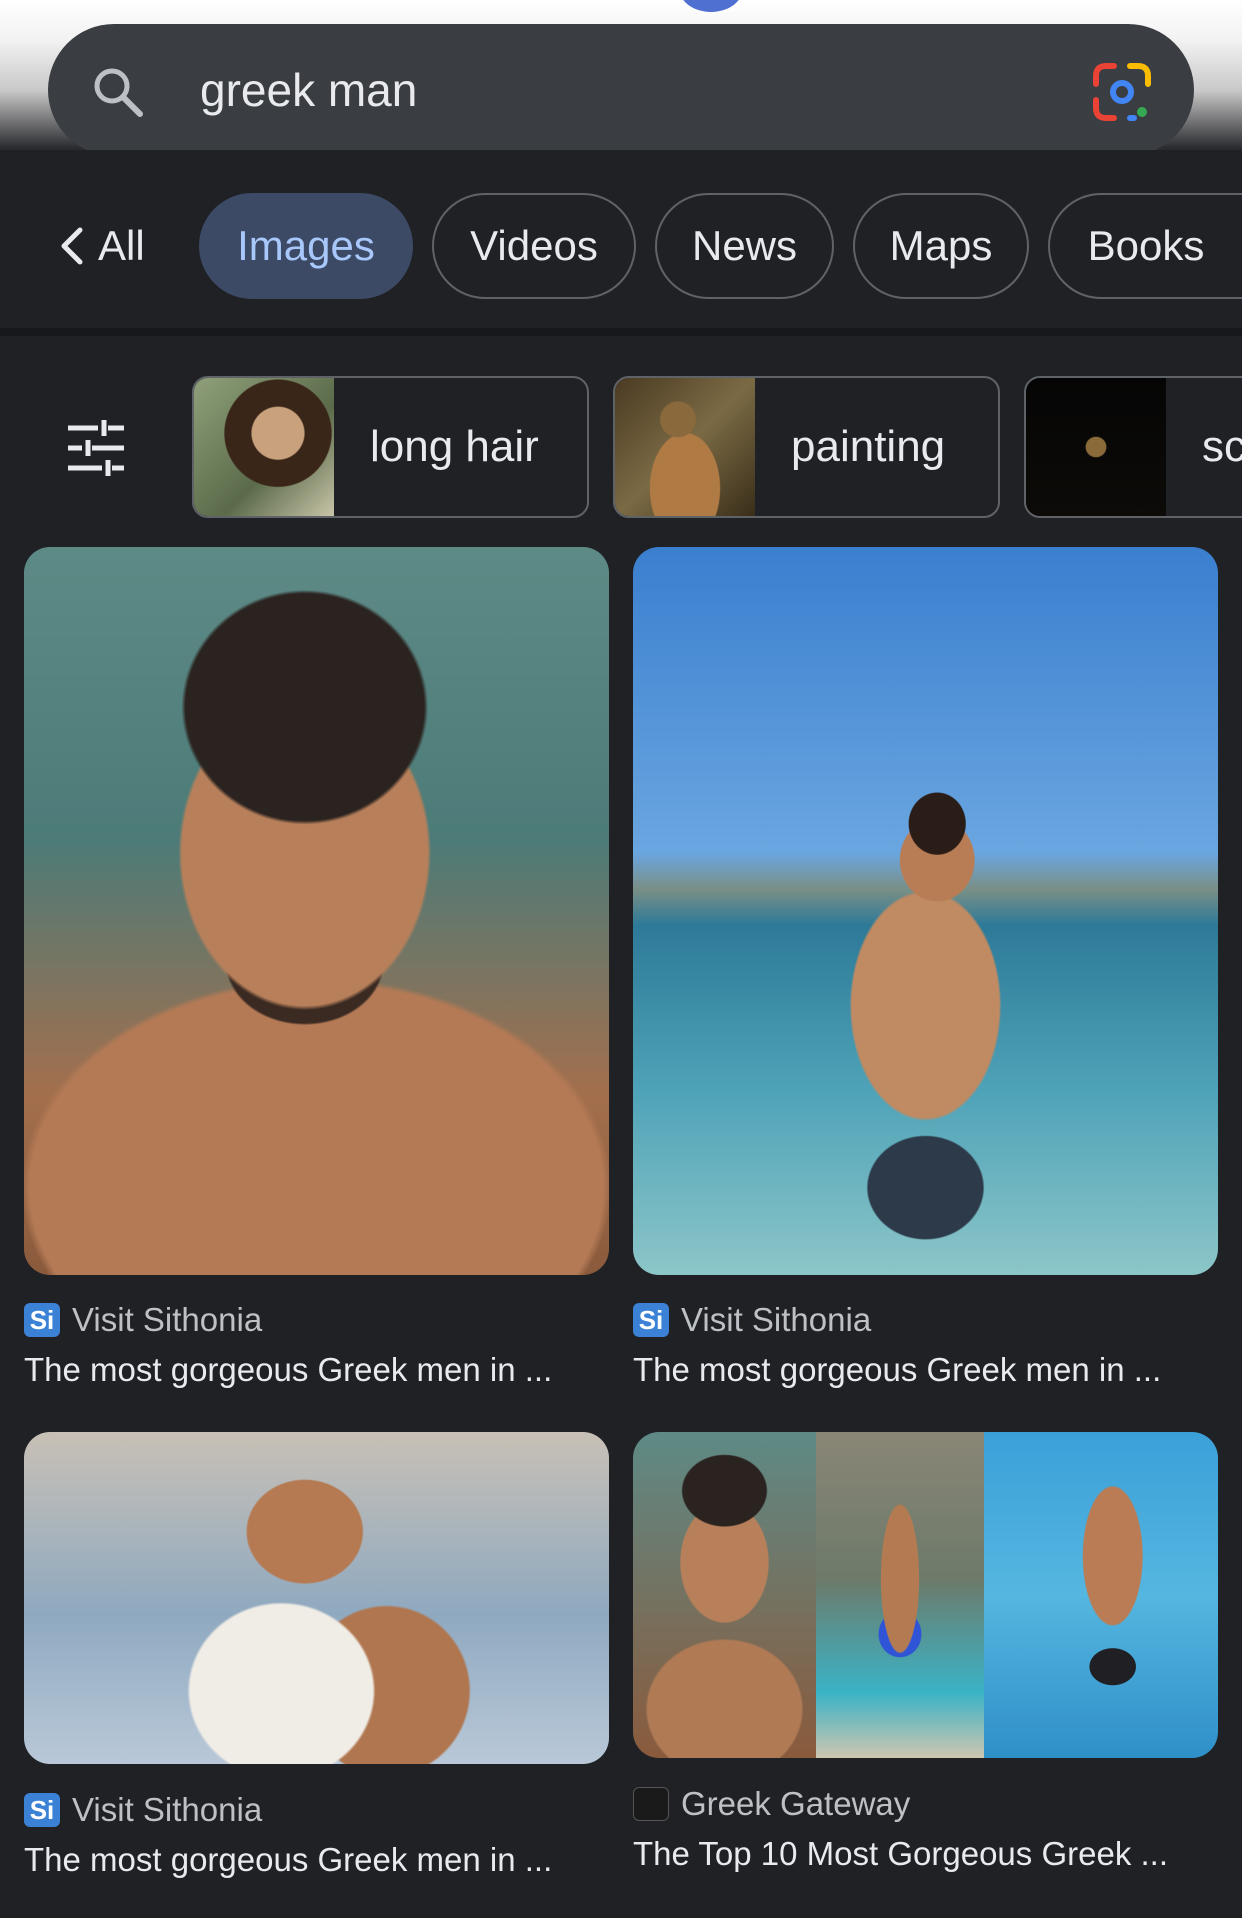 The image size is (1242, 1918). I want to click on result-source-name: Greek Gateway, so click(796, 1803).